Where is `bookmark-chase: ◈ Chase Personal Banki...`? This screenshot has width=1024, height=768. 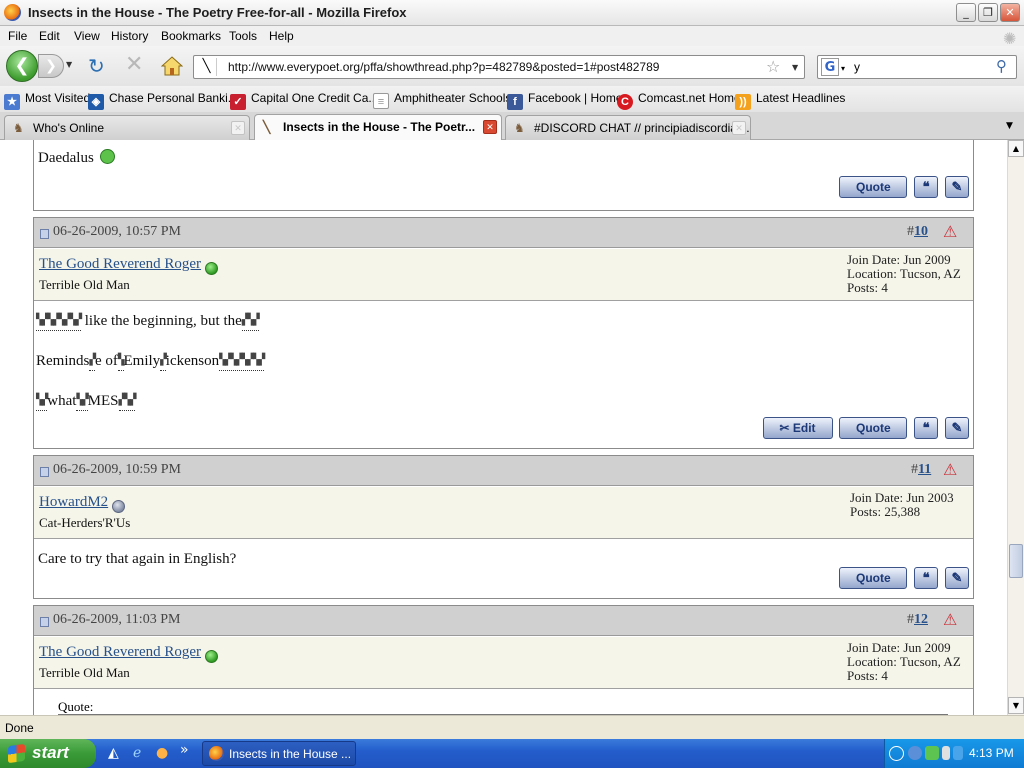 bookmark-chase: ◈ Chase Personal Banki... is located at coordinates (163, 100).